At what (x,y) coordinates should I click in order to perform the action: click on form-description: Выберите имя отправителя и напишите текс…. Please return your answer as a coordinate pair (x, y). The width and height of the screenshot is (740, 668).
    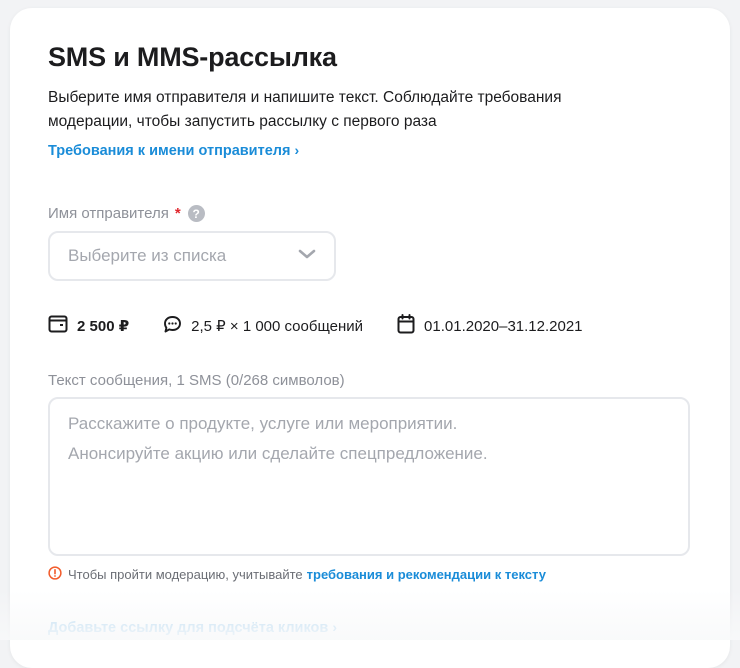
    Looking at the image, I should click on (305, 109).